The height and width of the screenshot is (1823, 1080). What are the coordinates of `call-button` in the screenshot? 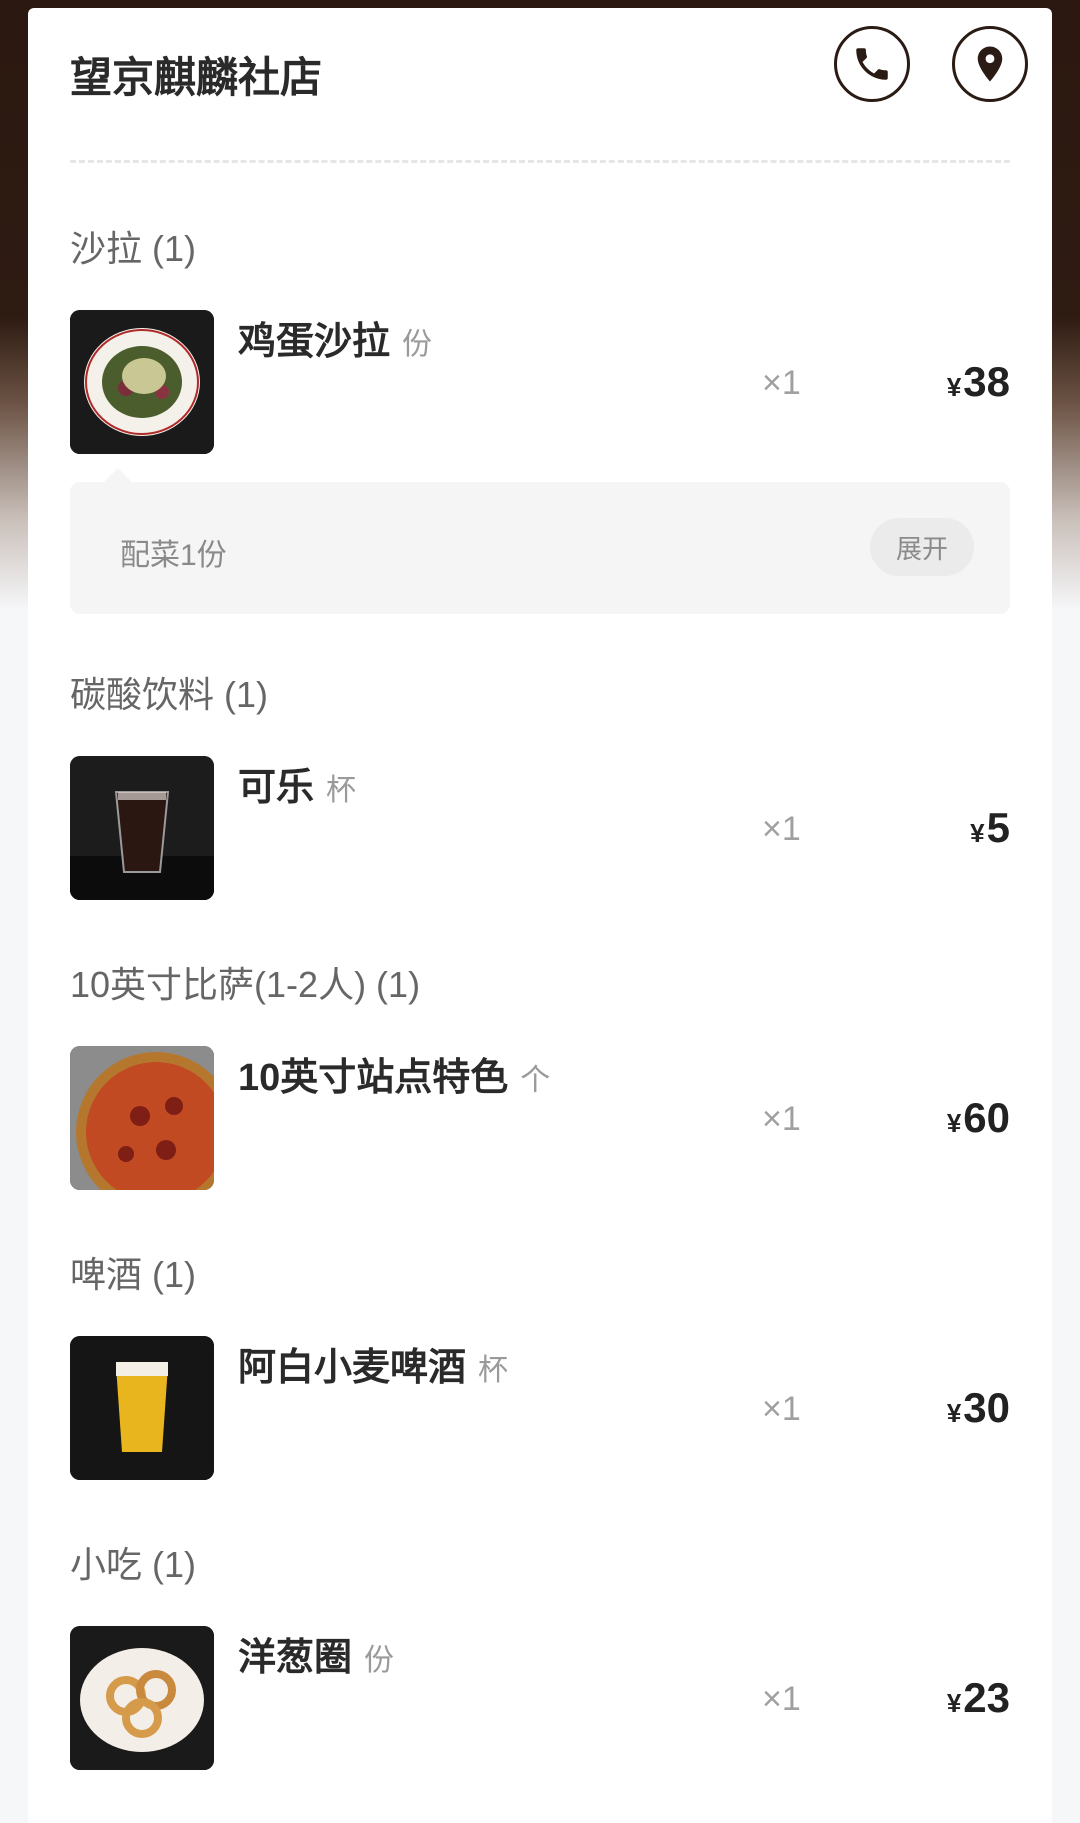 It's located at (872, 64).